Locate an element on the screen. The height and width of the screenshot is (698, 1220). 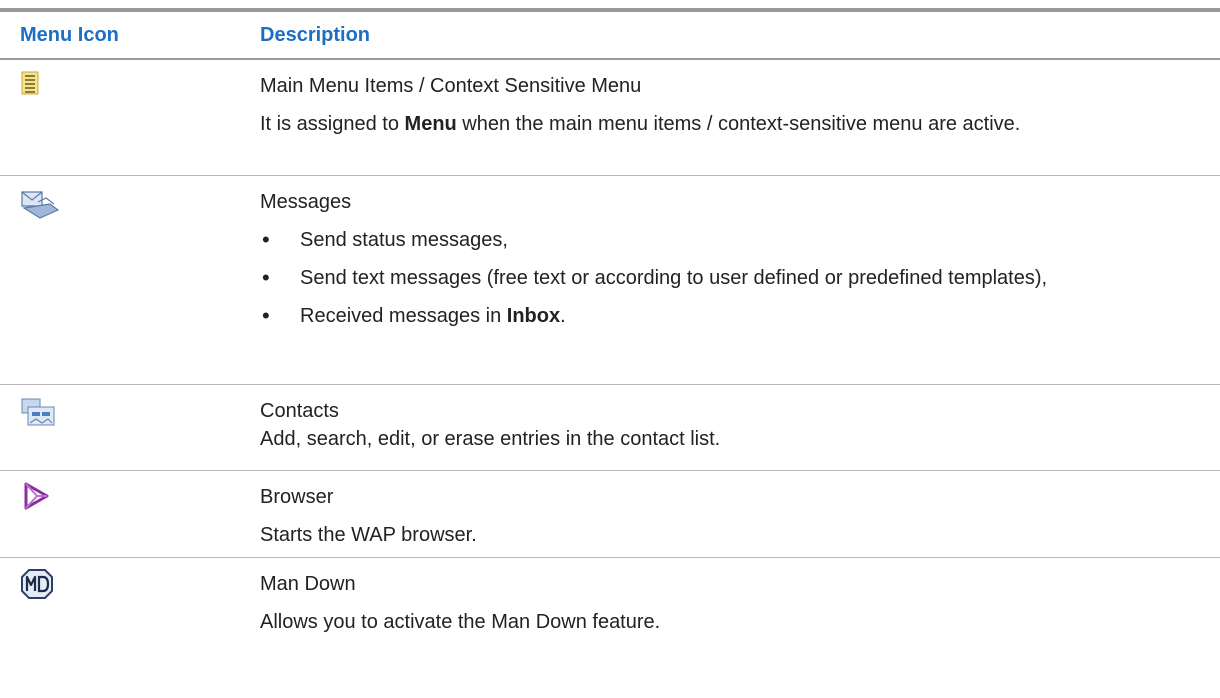
row-title: Contacts is located at coordinates (299, 411).